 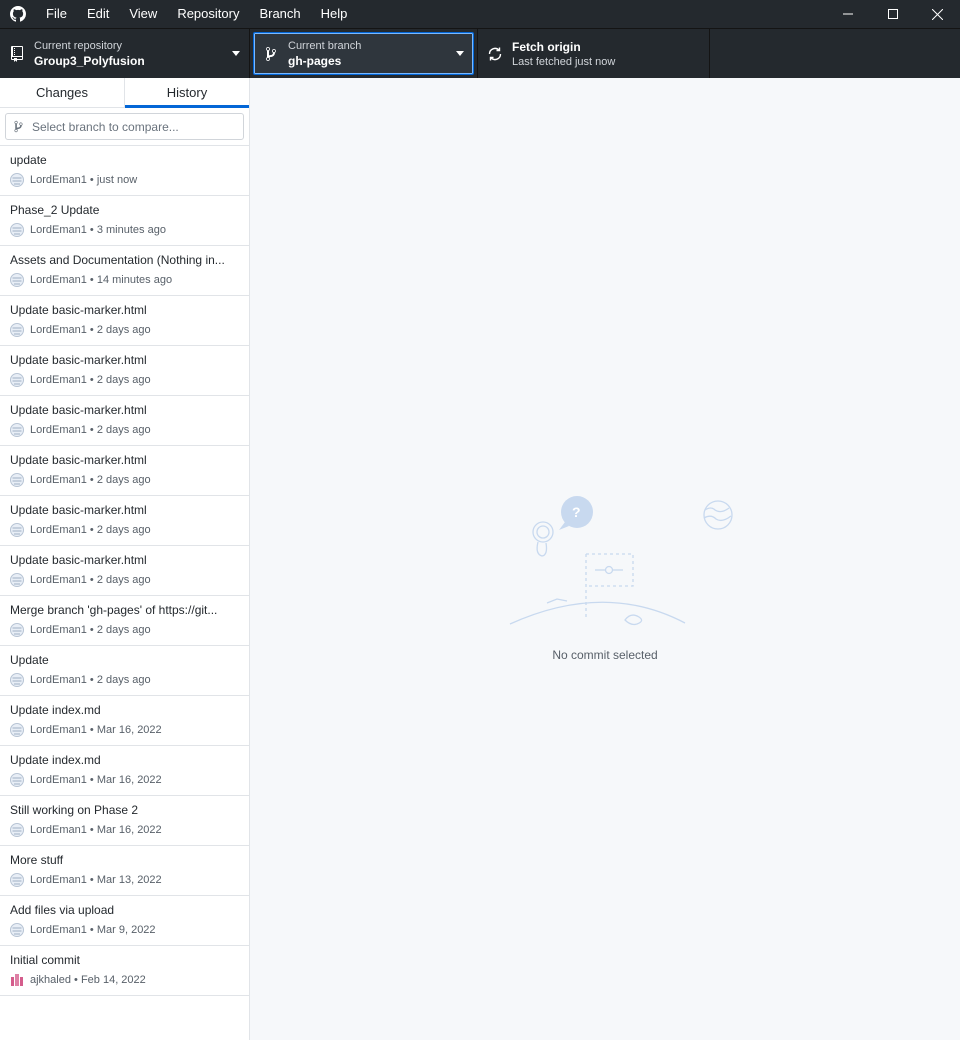 I want to click on commit-time: Mar 9, 2022, so click(x=126, y=930).